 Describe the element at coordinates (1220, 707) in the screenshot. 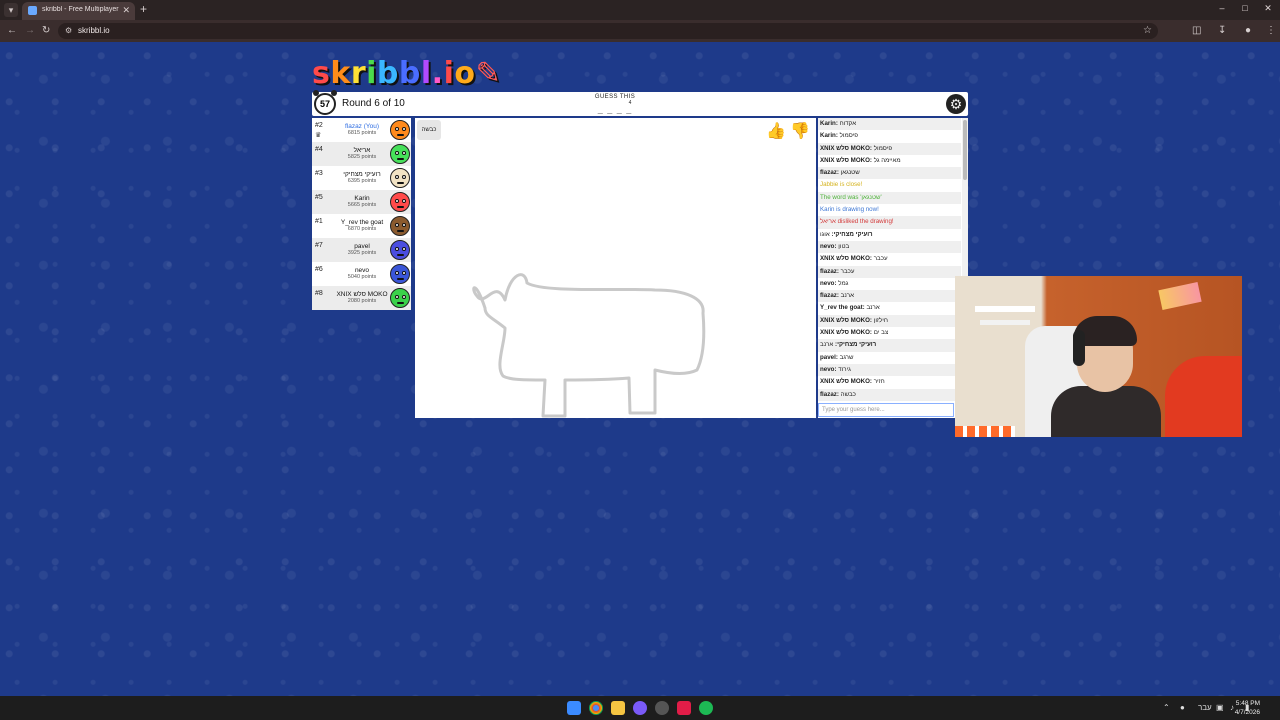

I see `display-icon: ▣` at that location.